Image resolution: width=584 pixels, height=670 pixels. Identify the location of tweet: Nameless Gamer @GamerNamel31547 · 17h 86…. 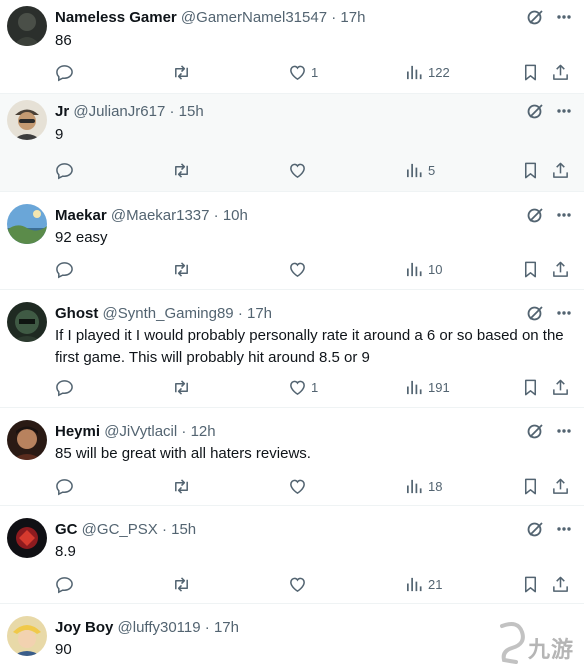
(292, 47).